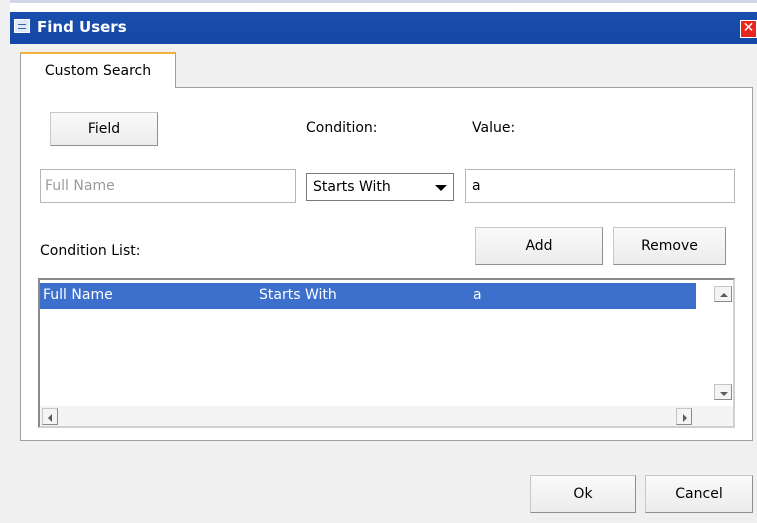  I want to click on scroll-right-button, so click(684, 416).